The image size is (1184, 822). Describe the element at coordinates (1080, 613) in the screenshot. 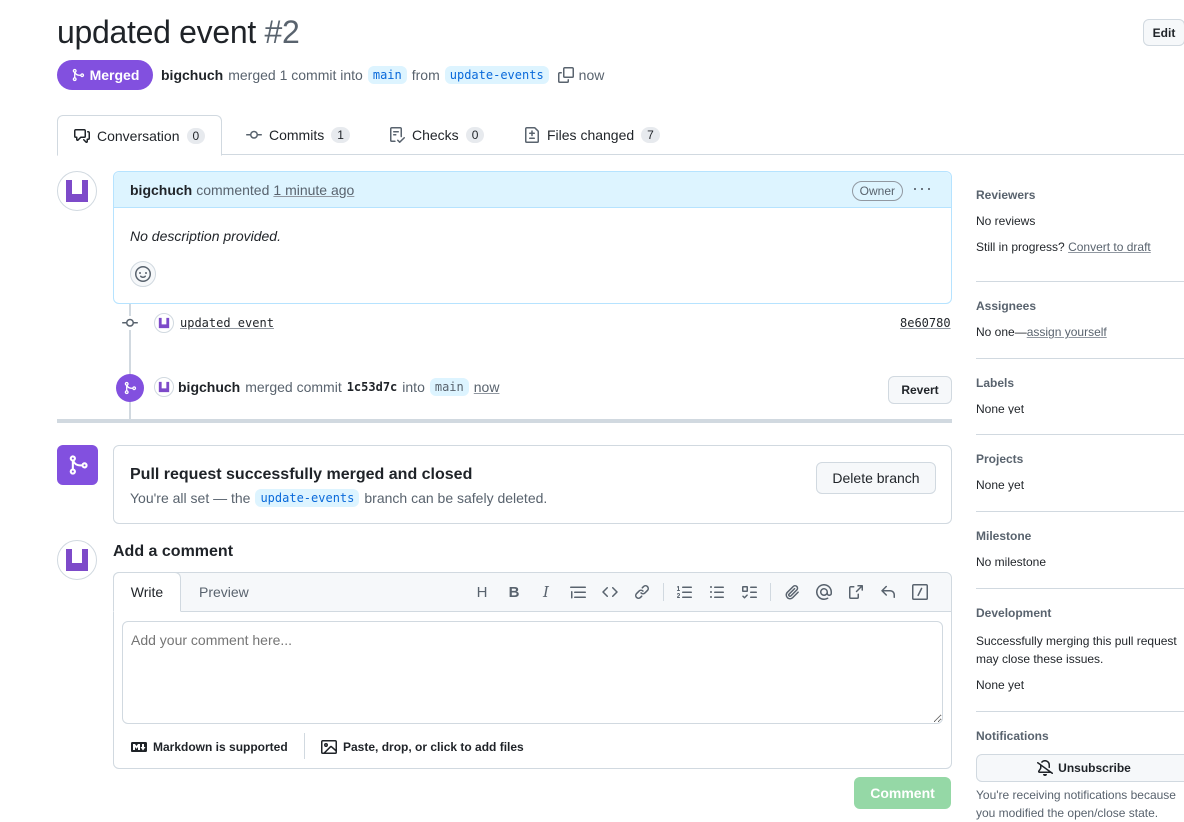

I see `sidebar-development-heading: Development` at that location.